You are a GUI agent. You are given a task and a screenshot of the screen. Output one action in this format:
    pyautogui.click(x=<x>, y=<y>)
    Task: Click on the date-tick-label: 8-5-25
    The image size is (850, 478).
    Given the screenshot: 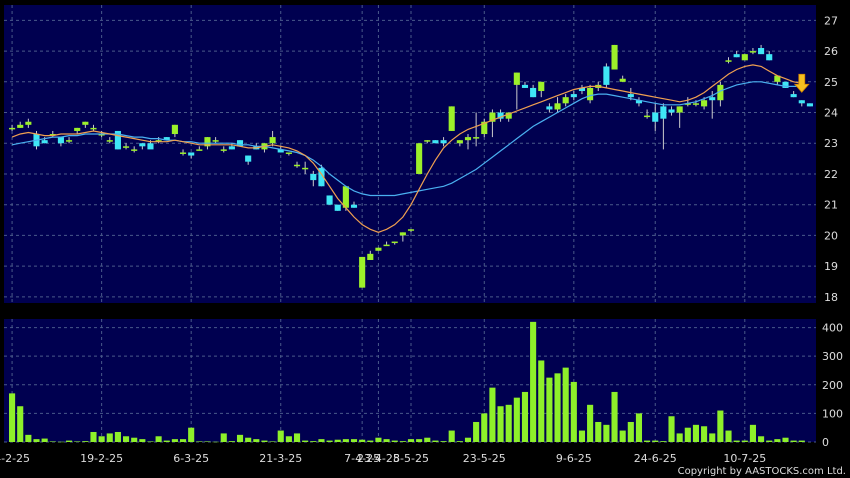 What is the action you would take?
    pyautogui.click(x=411, y=458)
    